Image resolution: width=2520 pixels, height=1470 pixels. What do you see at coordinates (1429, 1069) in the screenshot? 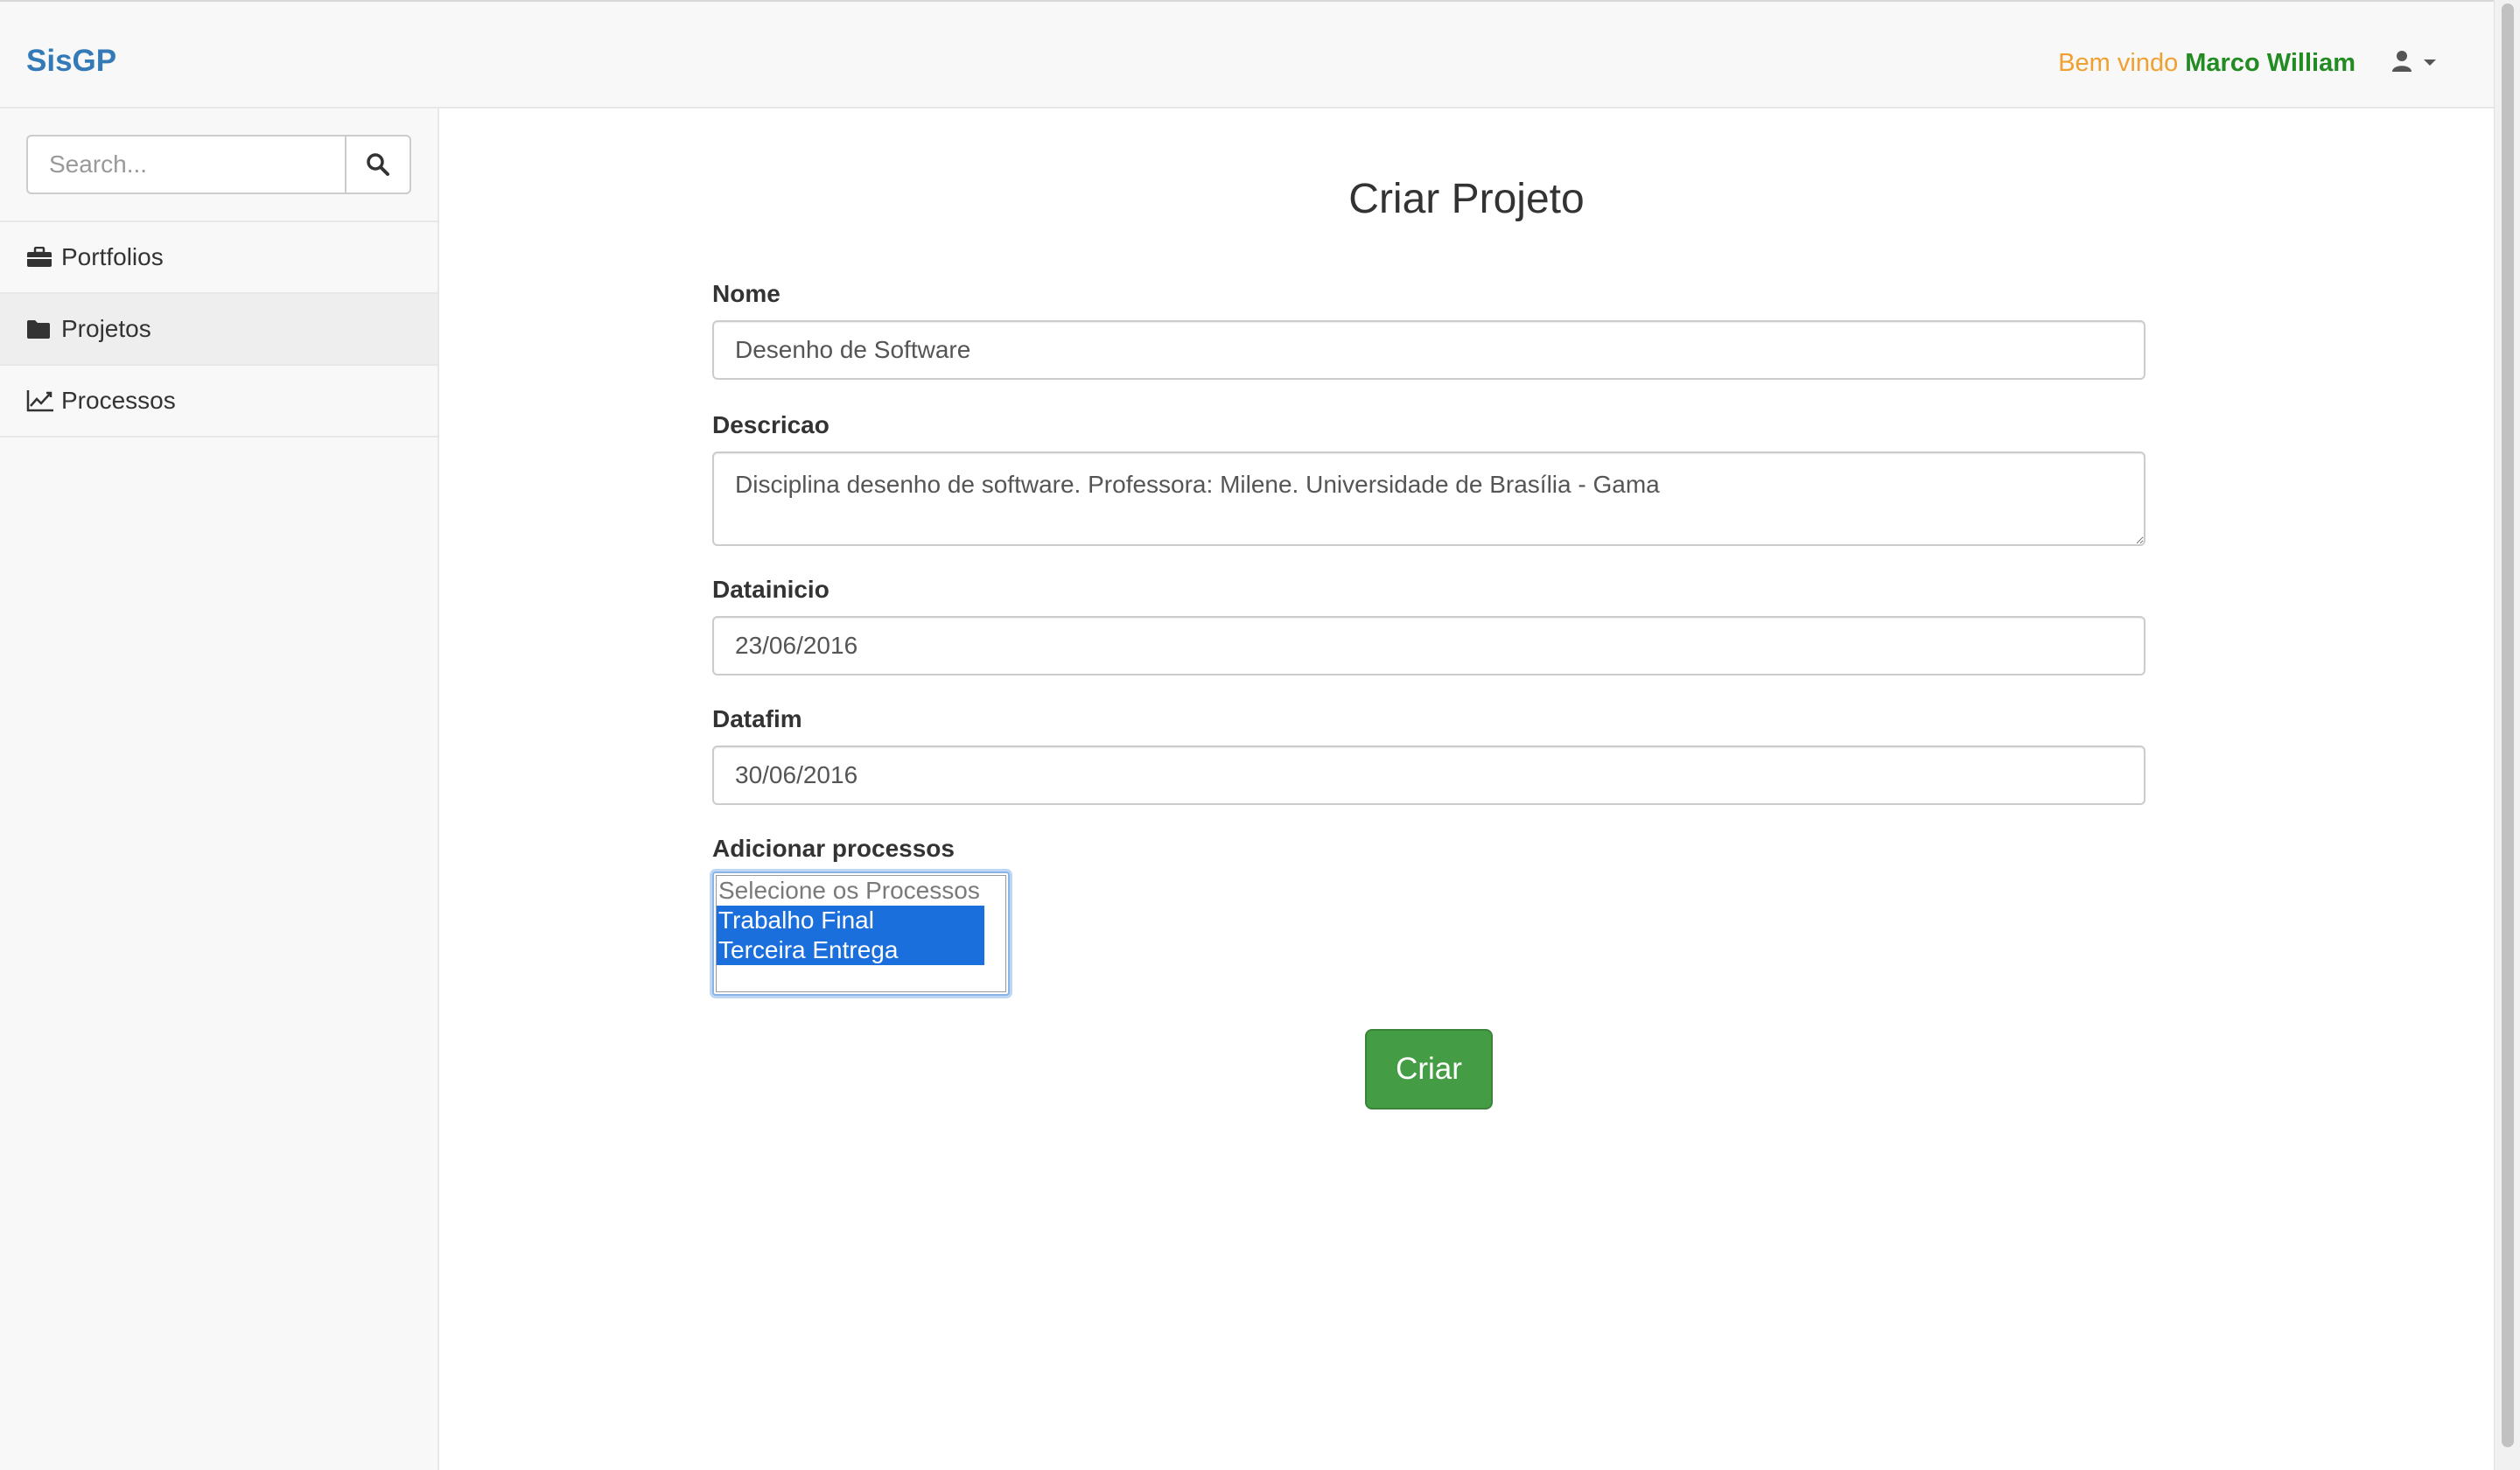
I see `criar-button: Criar` at bounding box center [1429, 1069].